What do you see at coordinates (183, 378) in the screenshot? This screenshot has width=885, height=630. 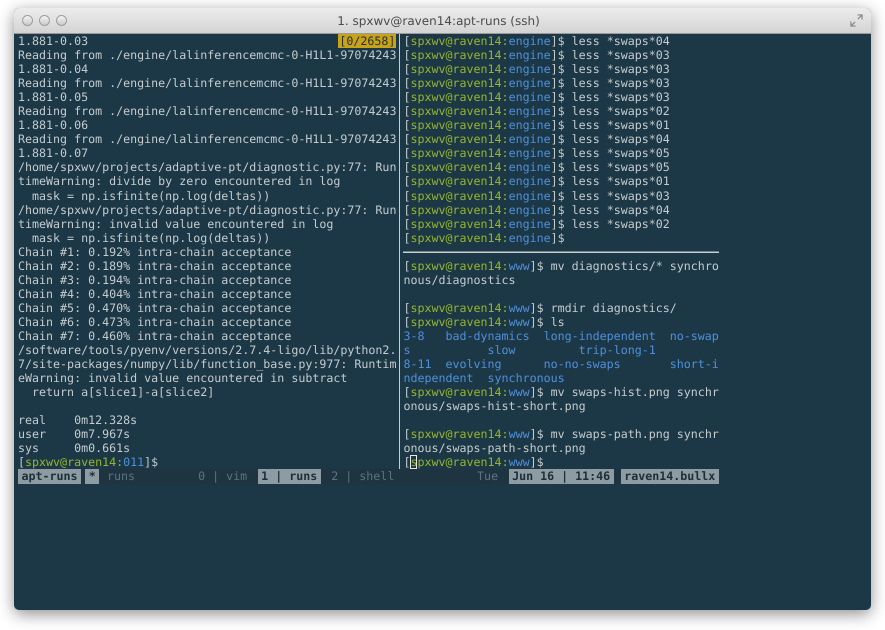 I see `terminal-line: eWarning: invalid value encountered in subtract` at bounding box center [183, 378].